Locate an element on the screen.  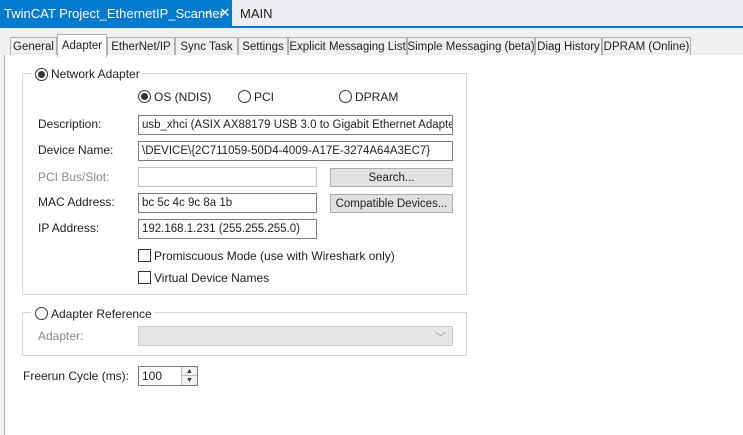
adapter-reference-radio is located at coordinates (41, 313).